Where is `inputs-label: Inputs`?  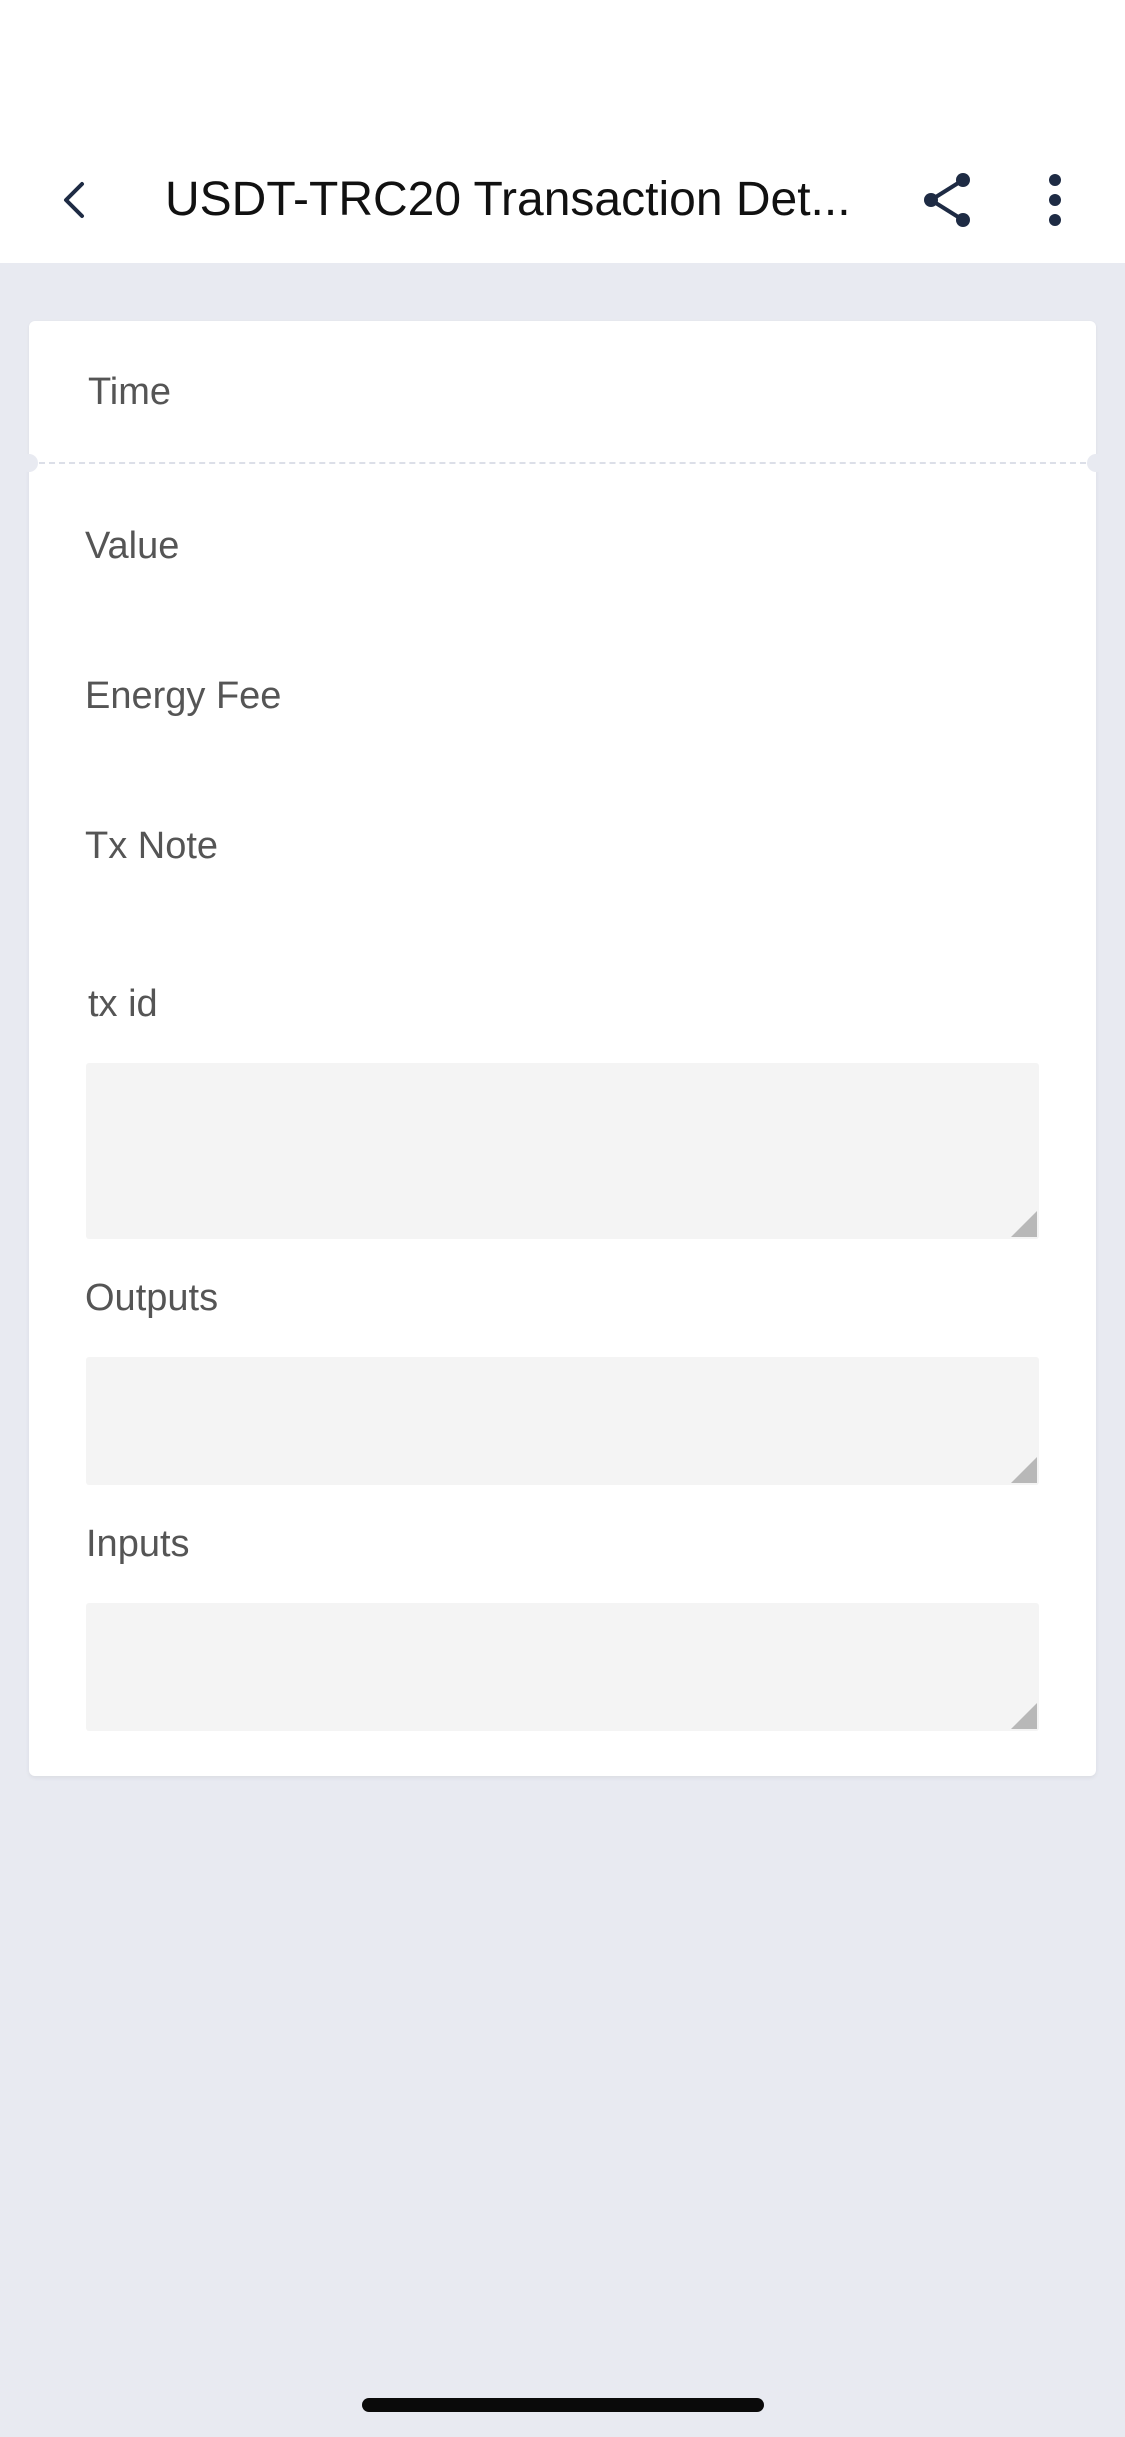
inputs-label: Inputs is located at coordinates (138, 1544).